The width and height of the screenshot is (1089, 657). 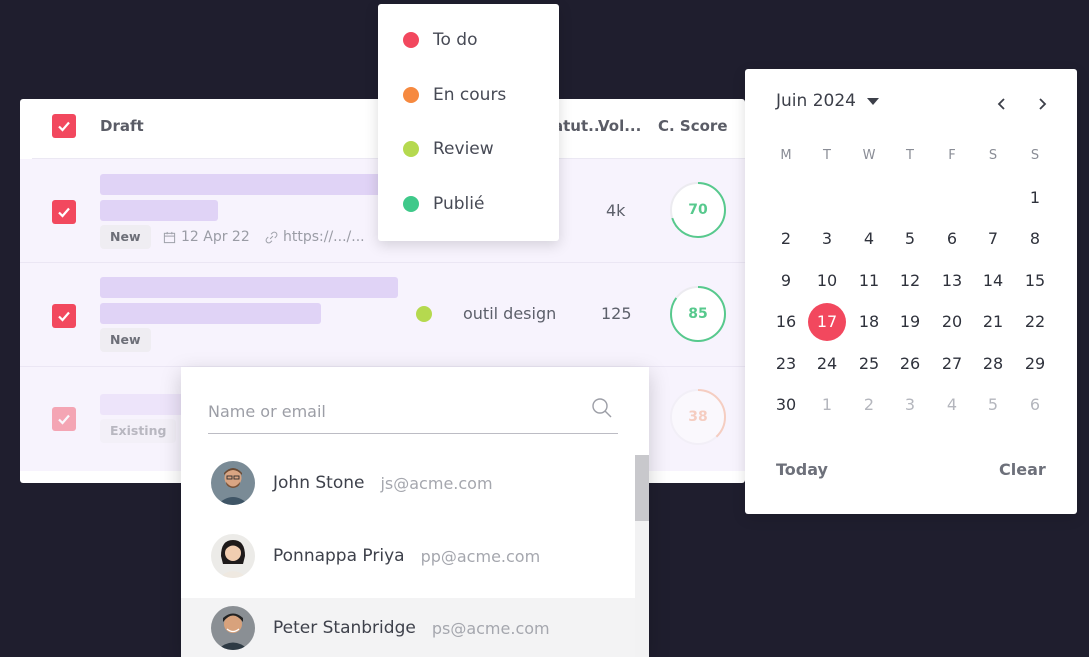 I want to click on status-label: outil design, so click(x=509, y=313).